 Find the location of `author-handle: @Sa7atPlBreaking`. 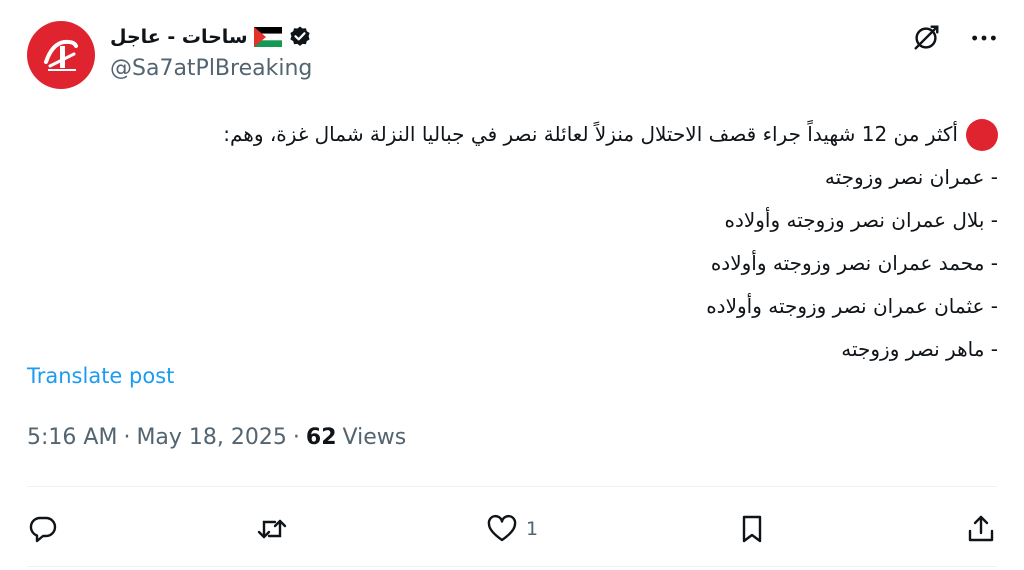

author-handle: @Sa7atPlBreaking is located at coordinates (211, 68).